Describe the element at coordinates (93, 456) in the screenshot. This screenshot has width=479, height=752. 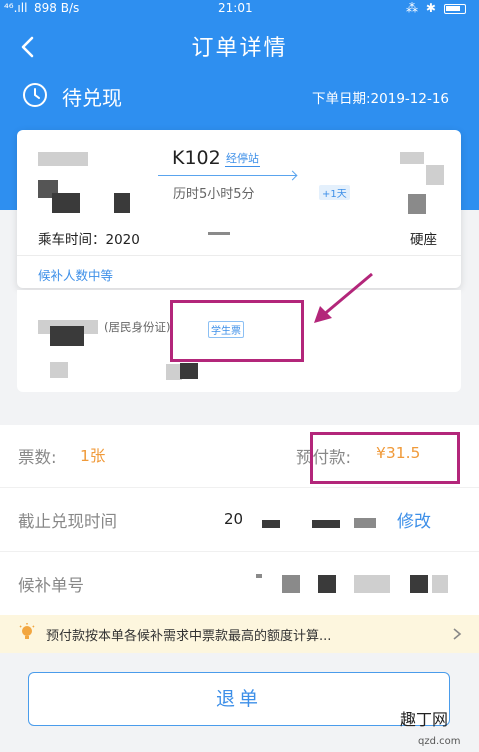
I see `ticket-count-value: 1张` at that location.